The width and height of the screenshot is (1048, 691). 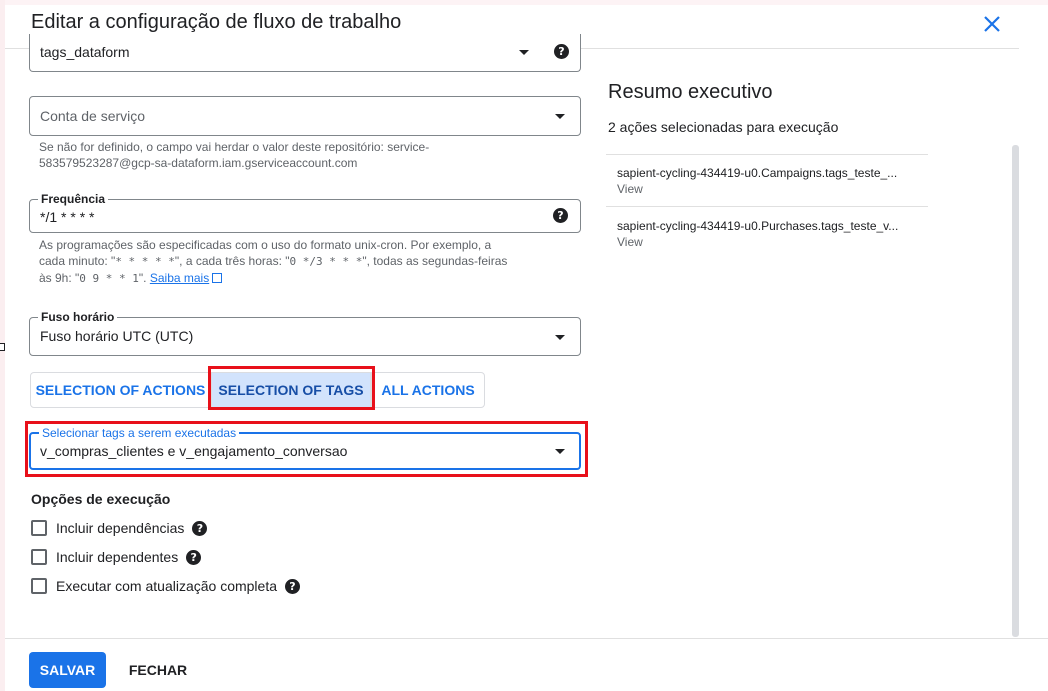 I want to click on hint-code: 0 */3 * * *, so click(x=326, y=261).